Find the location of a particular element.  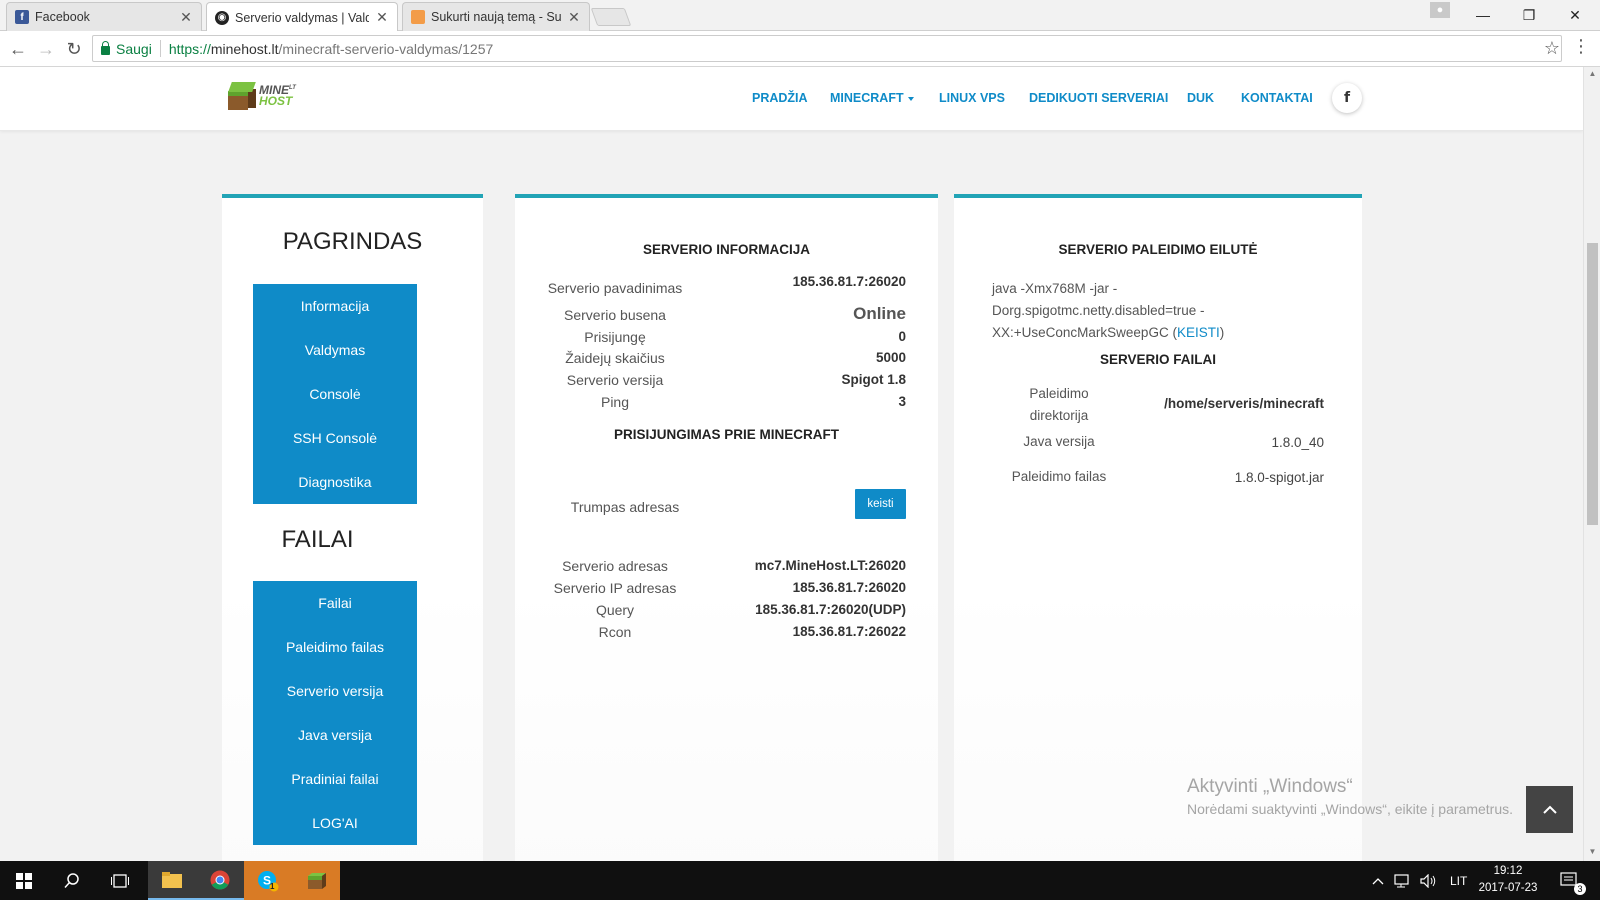

back-arrow-icon: ← is located at coordinates (18, 49).